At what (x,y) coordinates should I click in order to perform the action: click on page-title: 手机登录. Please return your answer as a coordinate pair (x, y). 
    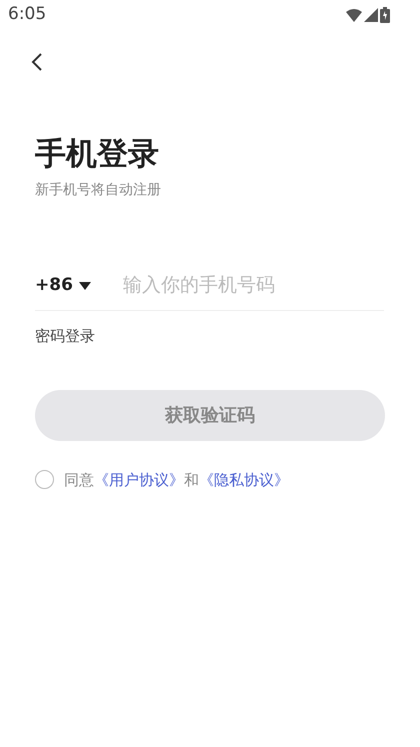
    Looking at the image, I should click on (97, 154).